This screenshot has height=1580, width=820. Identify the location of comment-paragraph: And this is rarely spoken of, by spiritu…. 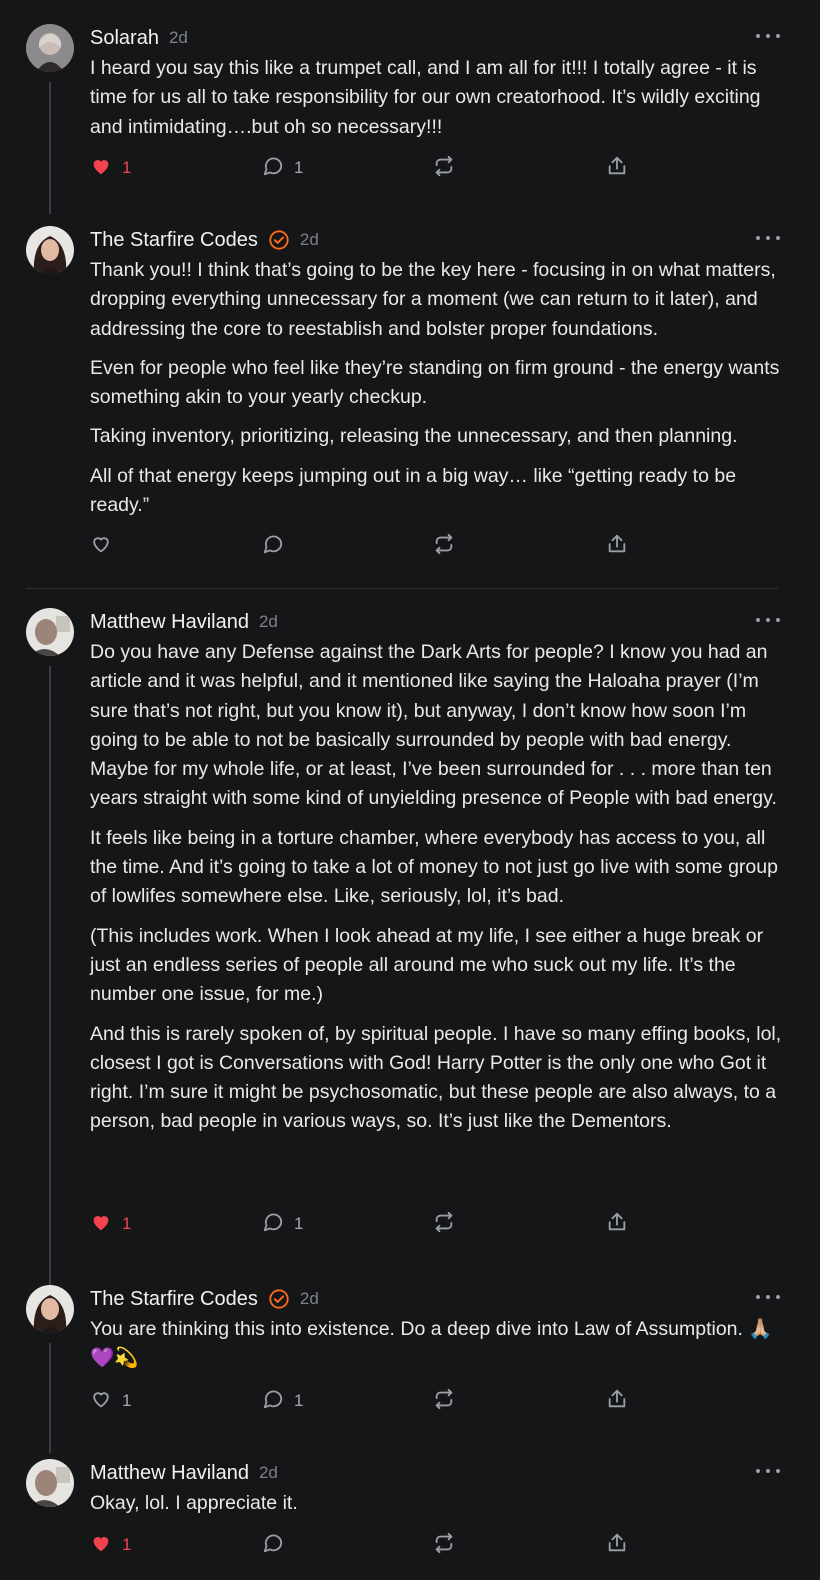
(436, 1077).